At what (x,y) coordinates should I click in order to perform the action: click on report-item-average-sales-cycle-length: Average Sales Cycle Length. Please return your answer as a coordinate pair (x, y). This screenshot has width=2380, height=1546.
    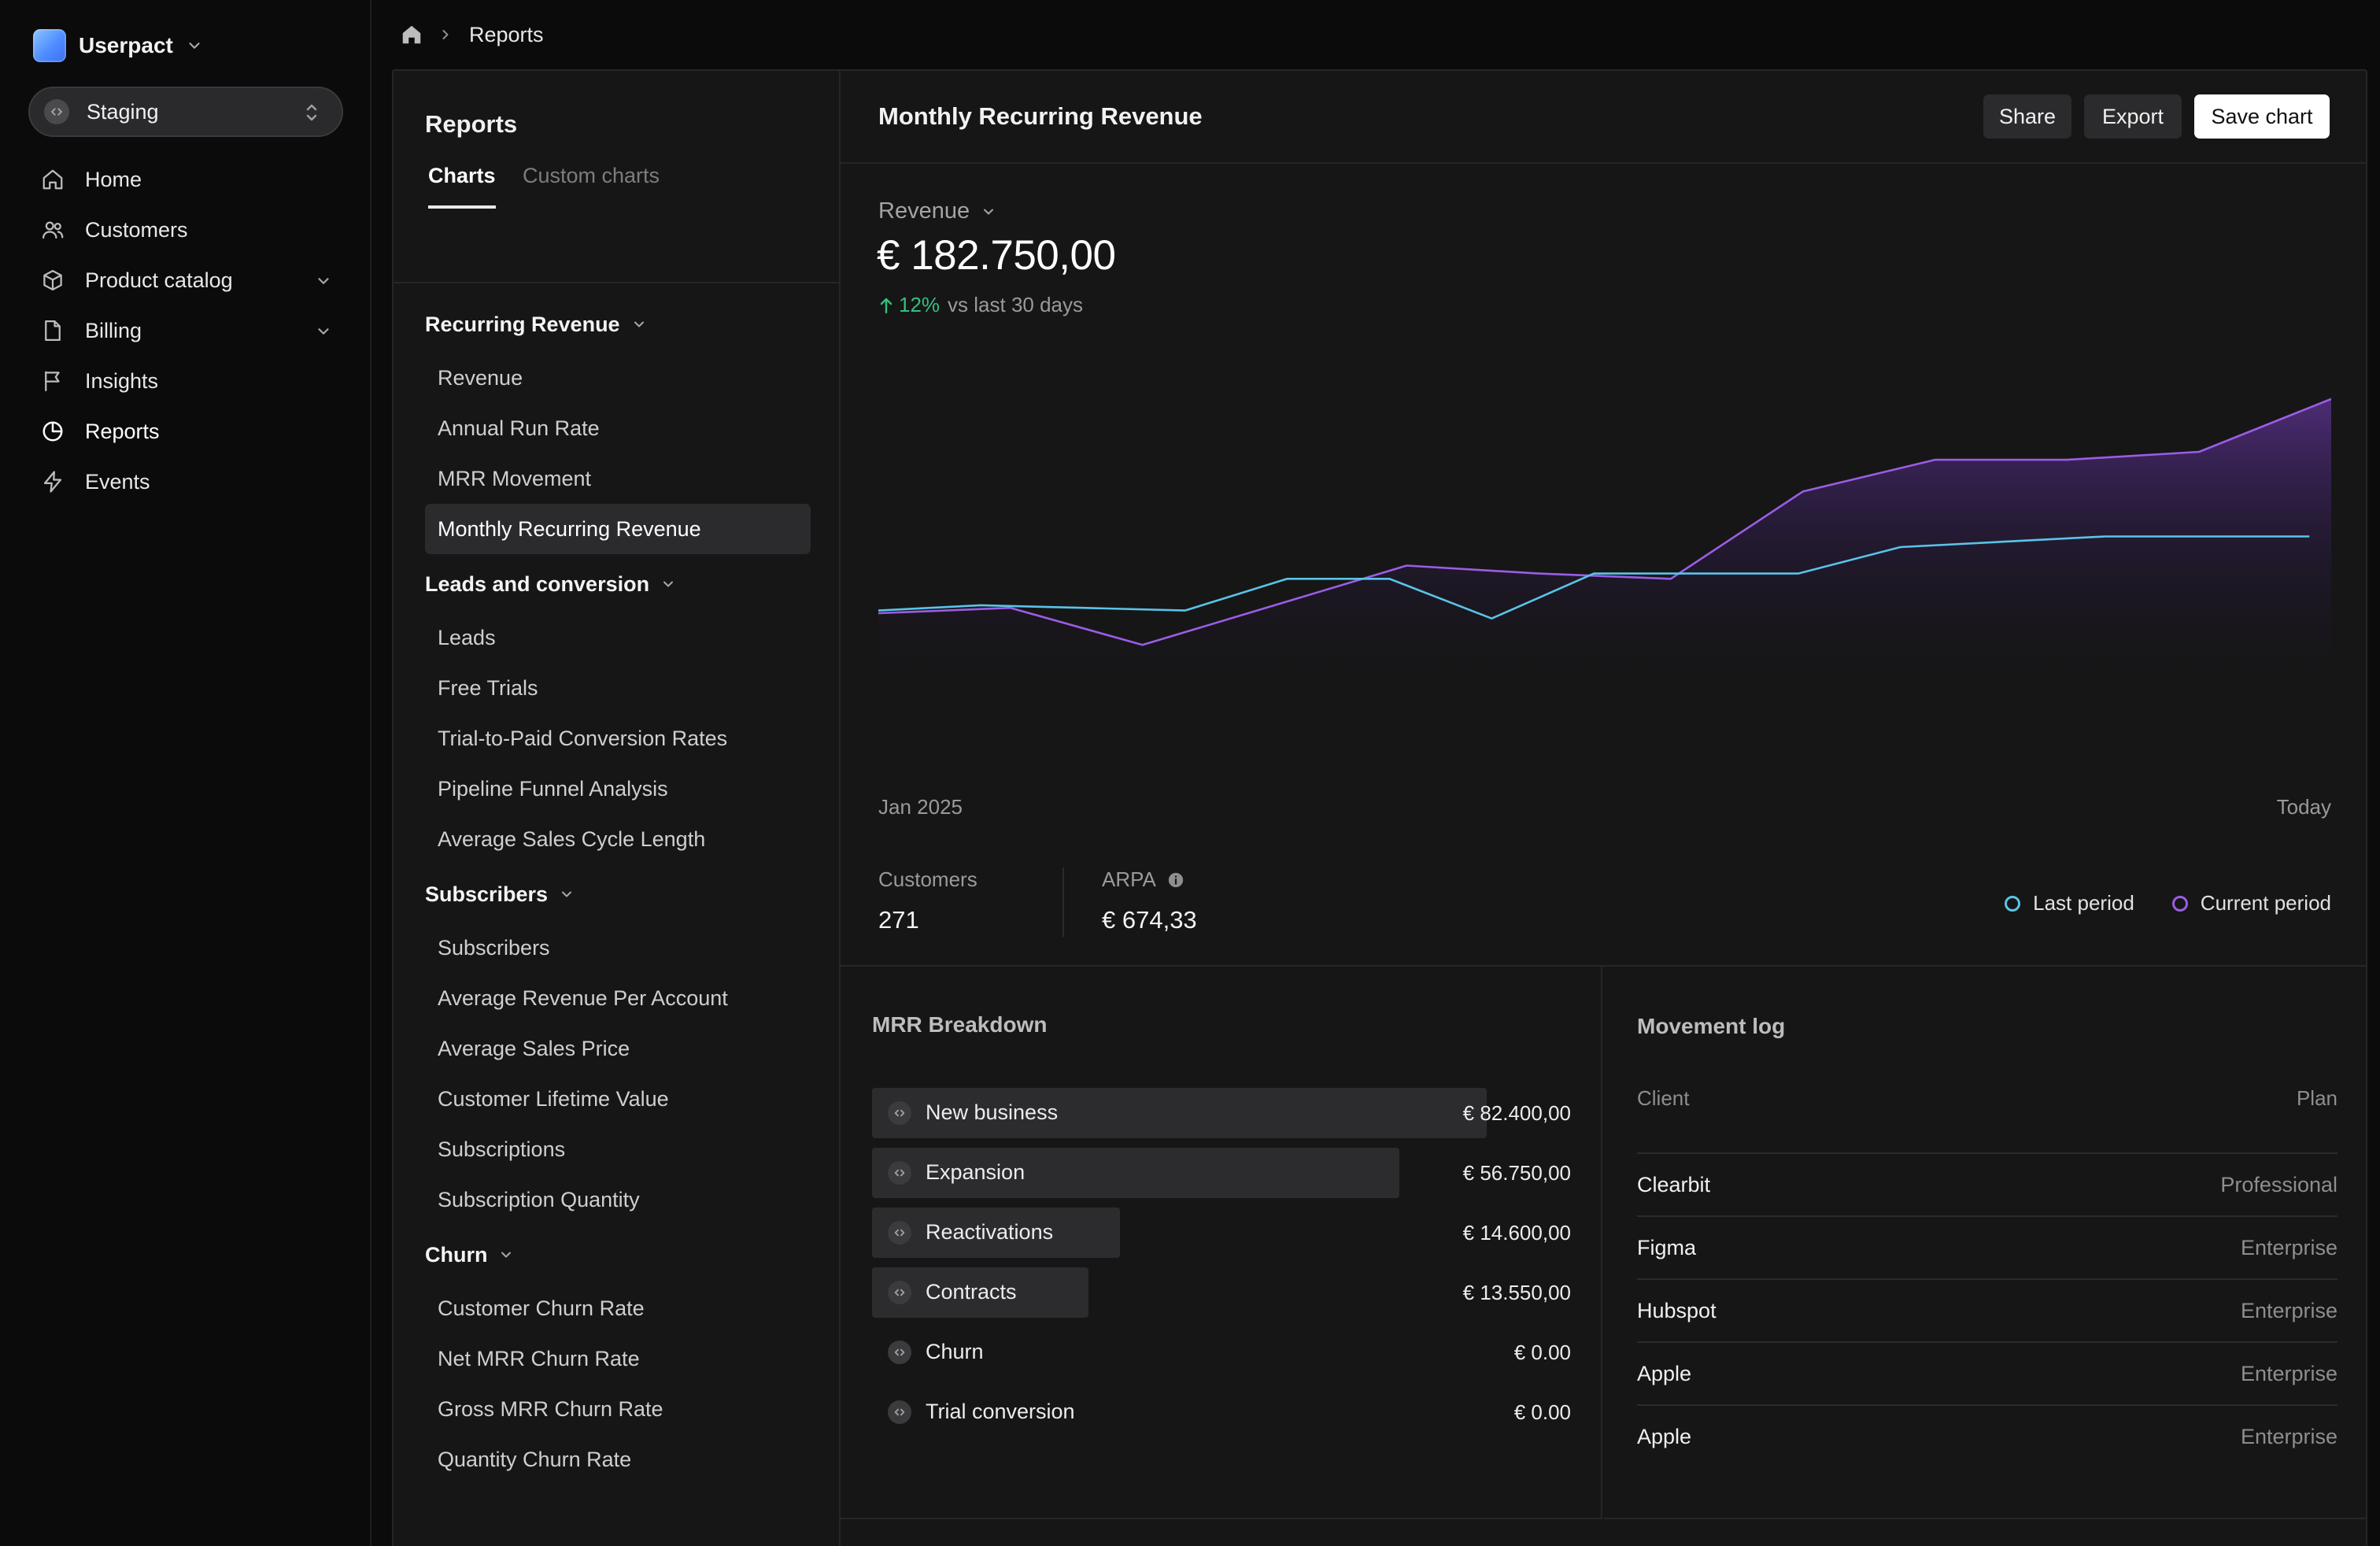
    Looking at the image, I should click on (618, 839).